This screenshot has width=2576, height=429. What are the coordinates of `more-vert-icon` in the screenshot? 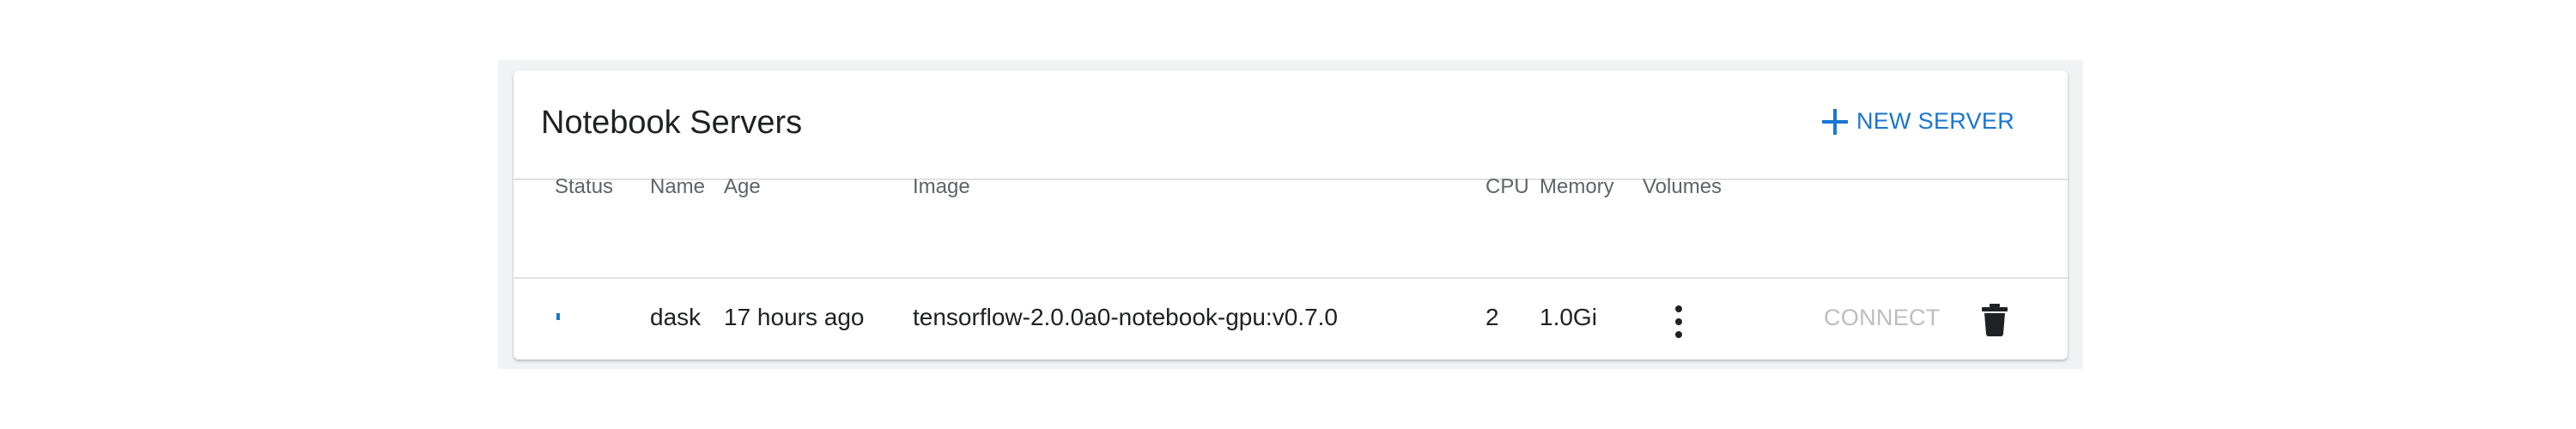 It's located at (1679, 322).